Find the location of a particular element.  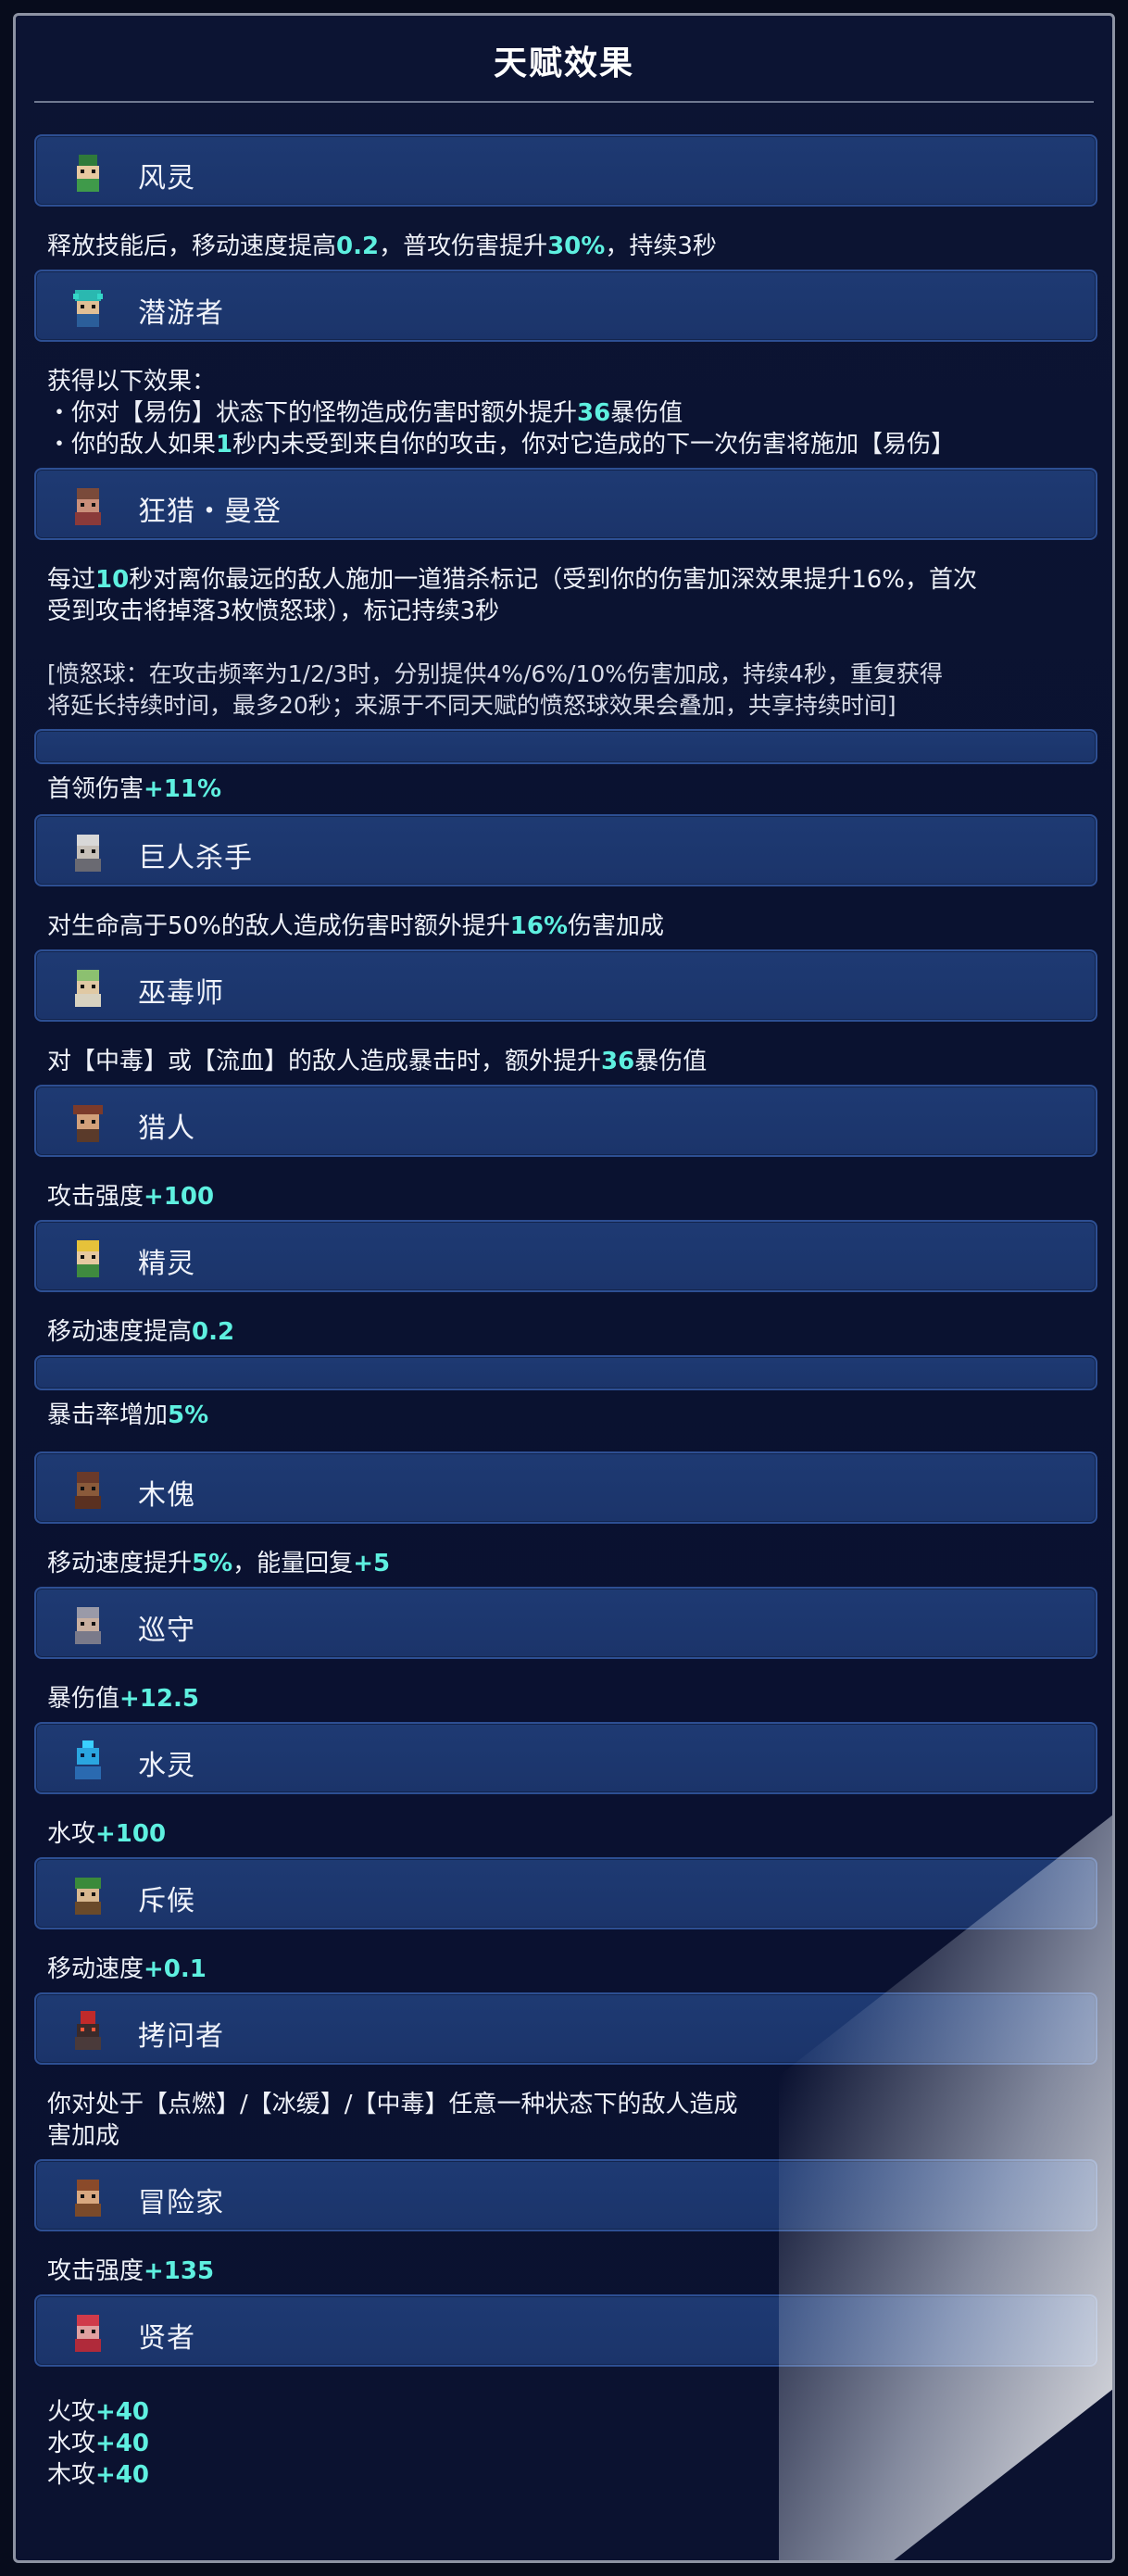

talent-description: 对生命高于50%的敌人造成伤害时额外提升16%伤害加成 is located at coordinates (356, 926).